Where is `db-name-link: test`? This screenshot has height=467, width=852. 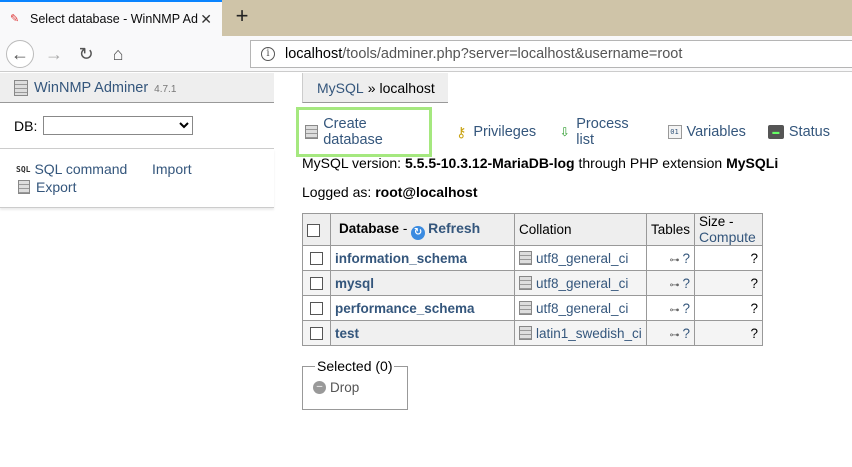
db-name-link: test is located at coordinates (347, 333).